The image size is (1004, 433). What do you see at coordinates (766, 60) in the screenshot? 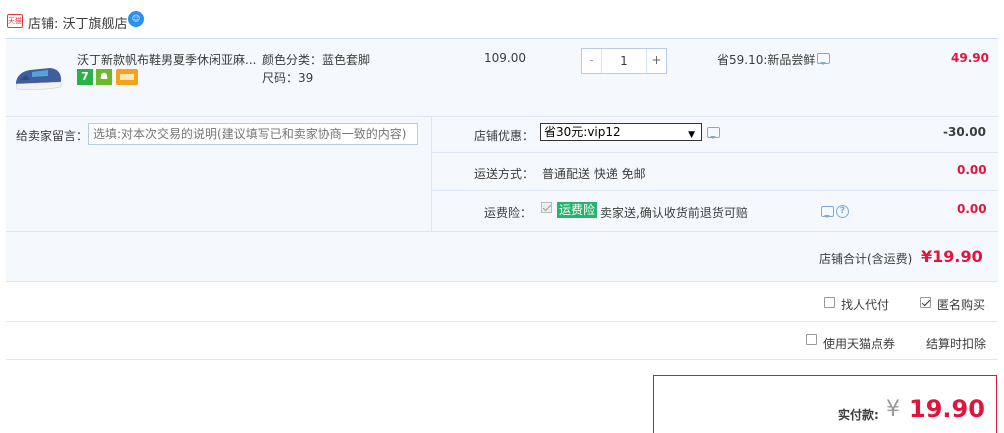
I see `promotion-text: 省59.10:新品尝鲜` at bounding box center [766, 60].